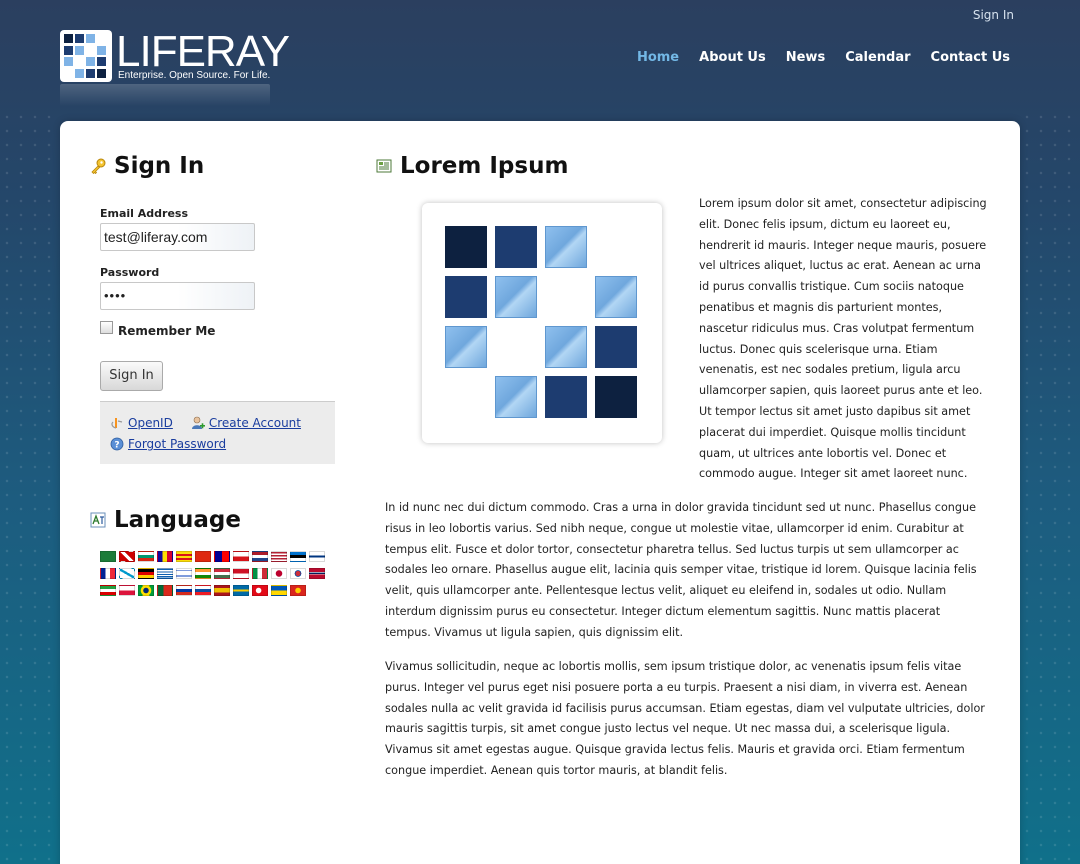 The width and height of the screenshot is (1080, 864). I want to click on flag-sv-SE-icon, so click(241, 590).